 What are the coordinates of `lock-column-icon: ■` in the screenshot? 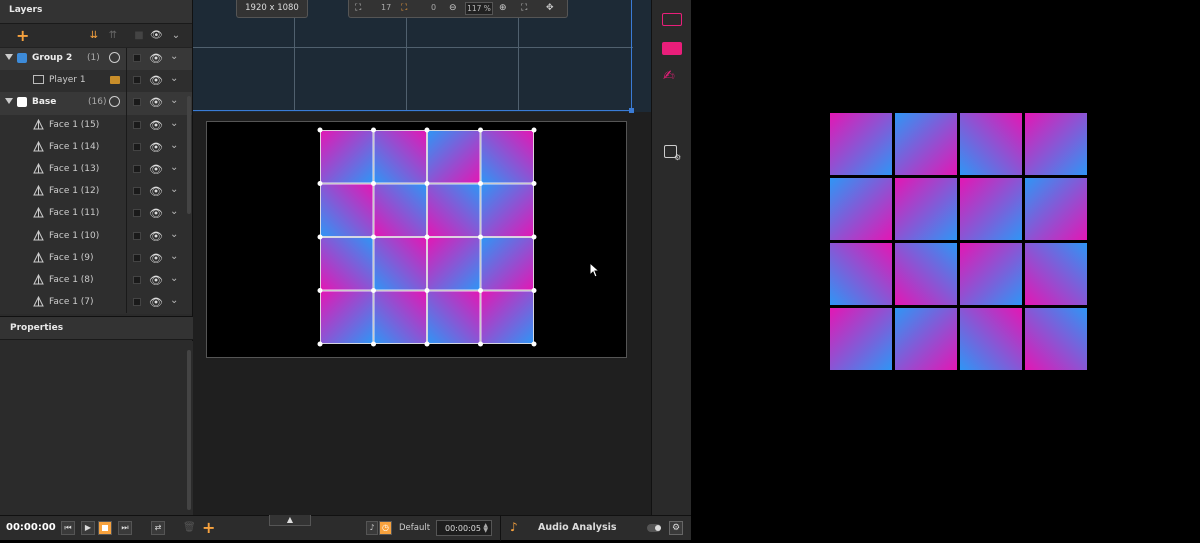 It's located at (139, 36).